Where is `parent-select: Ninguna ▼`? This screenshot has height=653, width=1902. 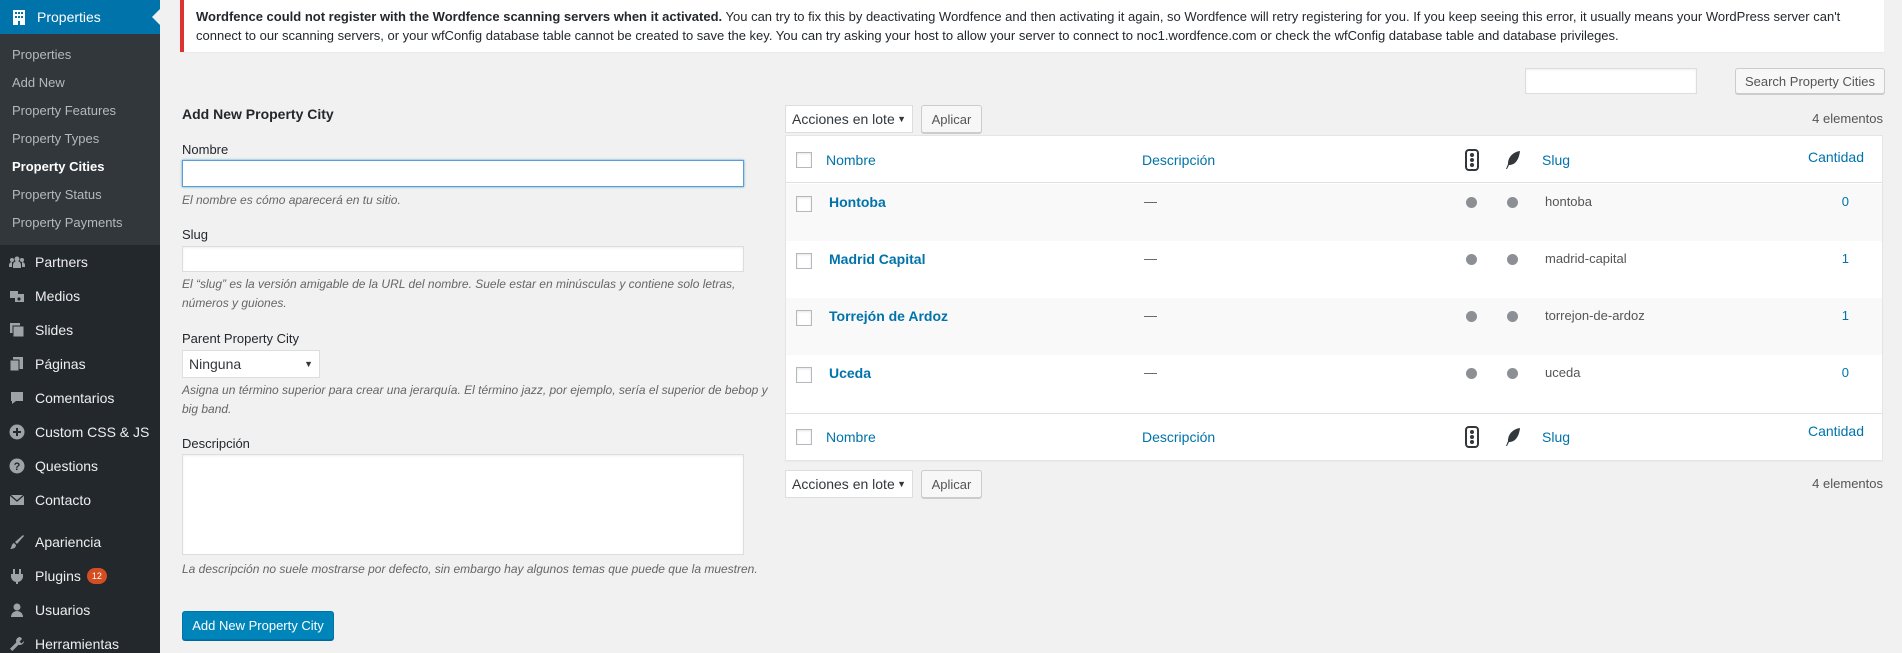
parent-select: Ninguna ▼ is located at coordinates (251, 364).